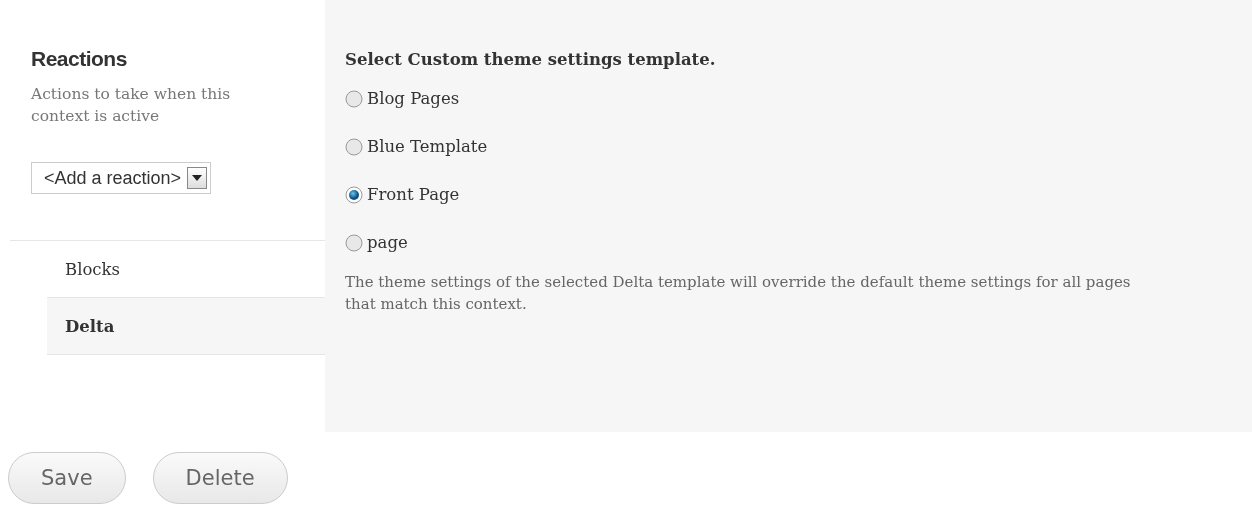  Describe the element at coordinates (197, 178) in the screenshot. I see `caret-icon` at that location.